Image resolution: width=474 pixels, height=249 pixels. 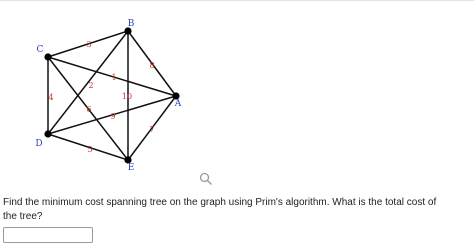 I want to click on node-label-a: A, so click(x=178, y=104).